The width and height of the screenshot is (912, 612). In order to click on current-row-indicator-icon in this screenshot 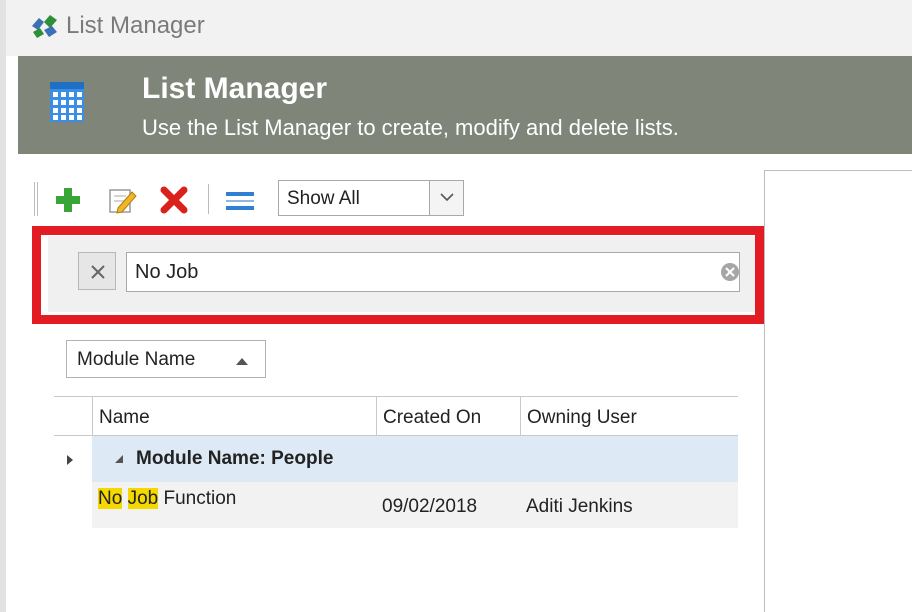, I will do `click(70, 460)`.